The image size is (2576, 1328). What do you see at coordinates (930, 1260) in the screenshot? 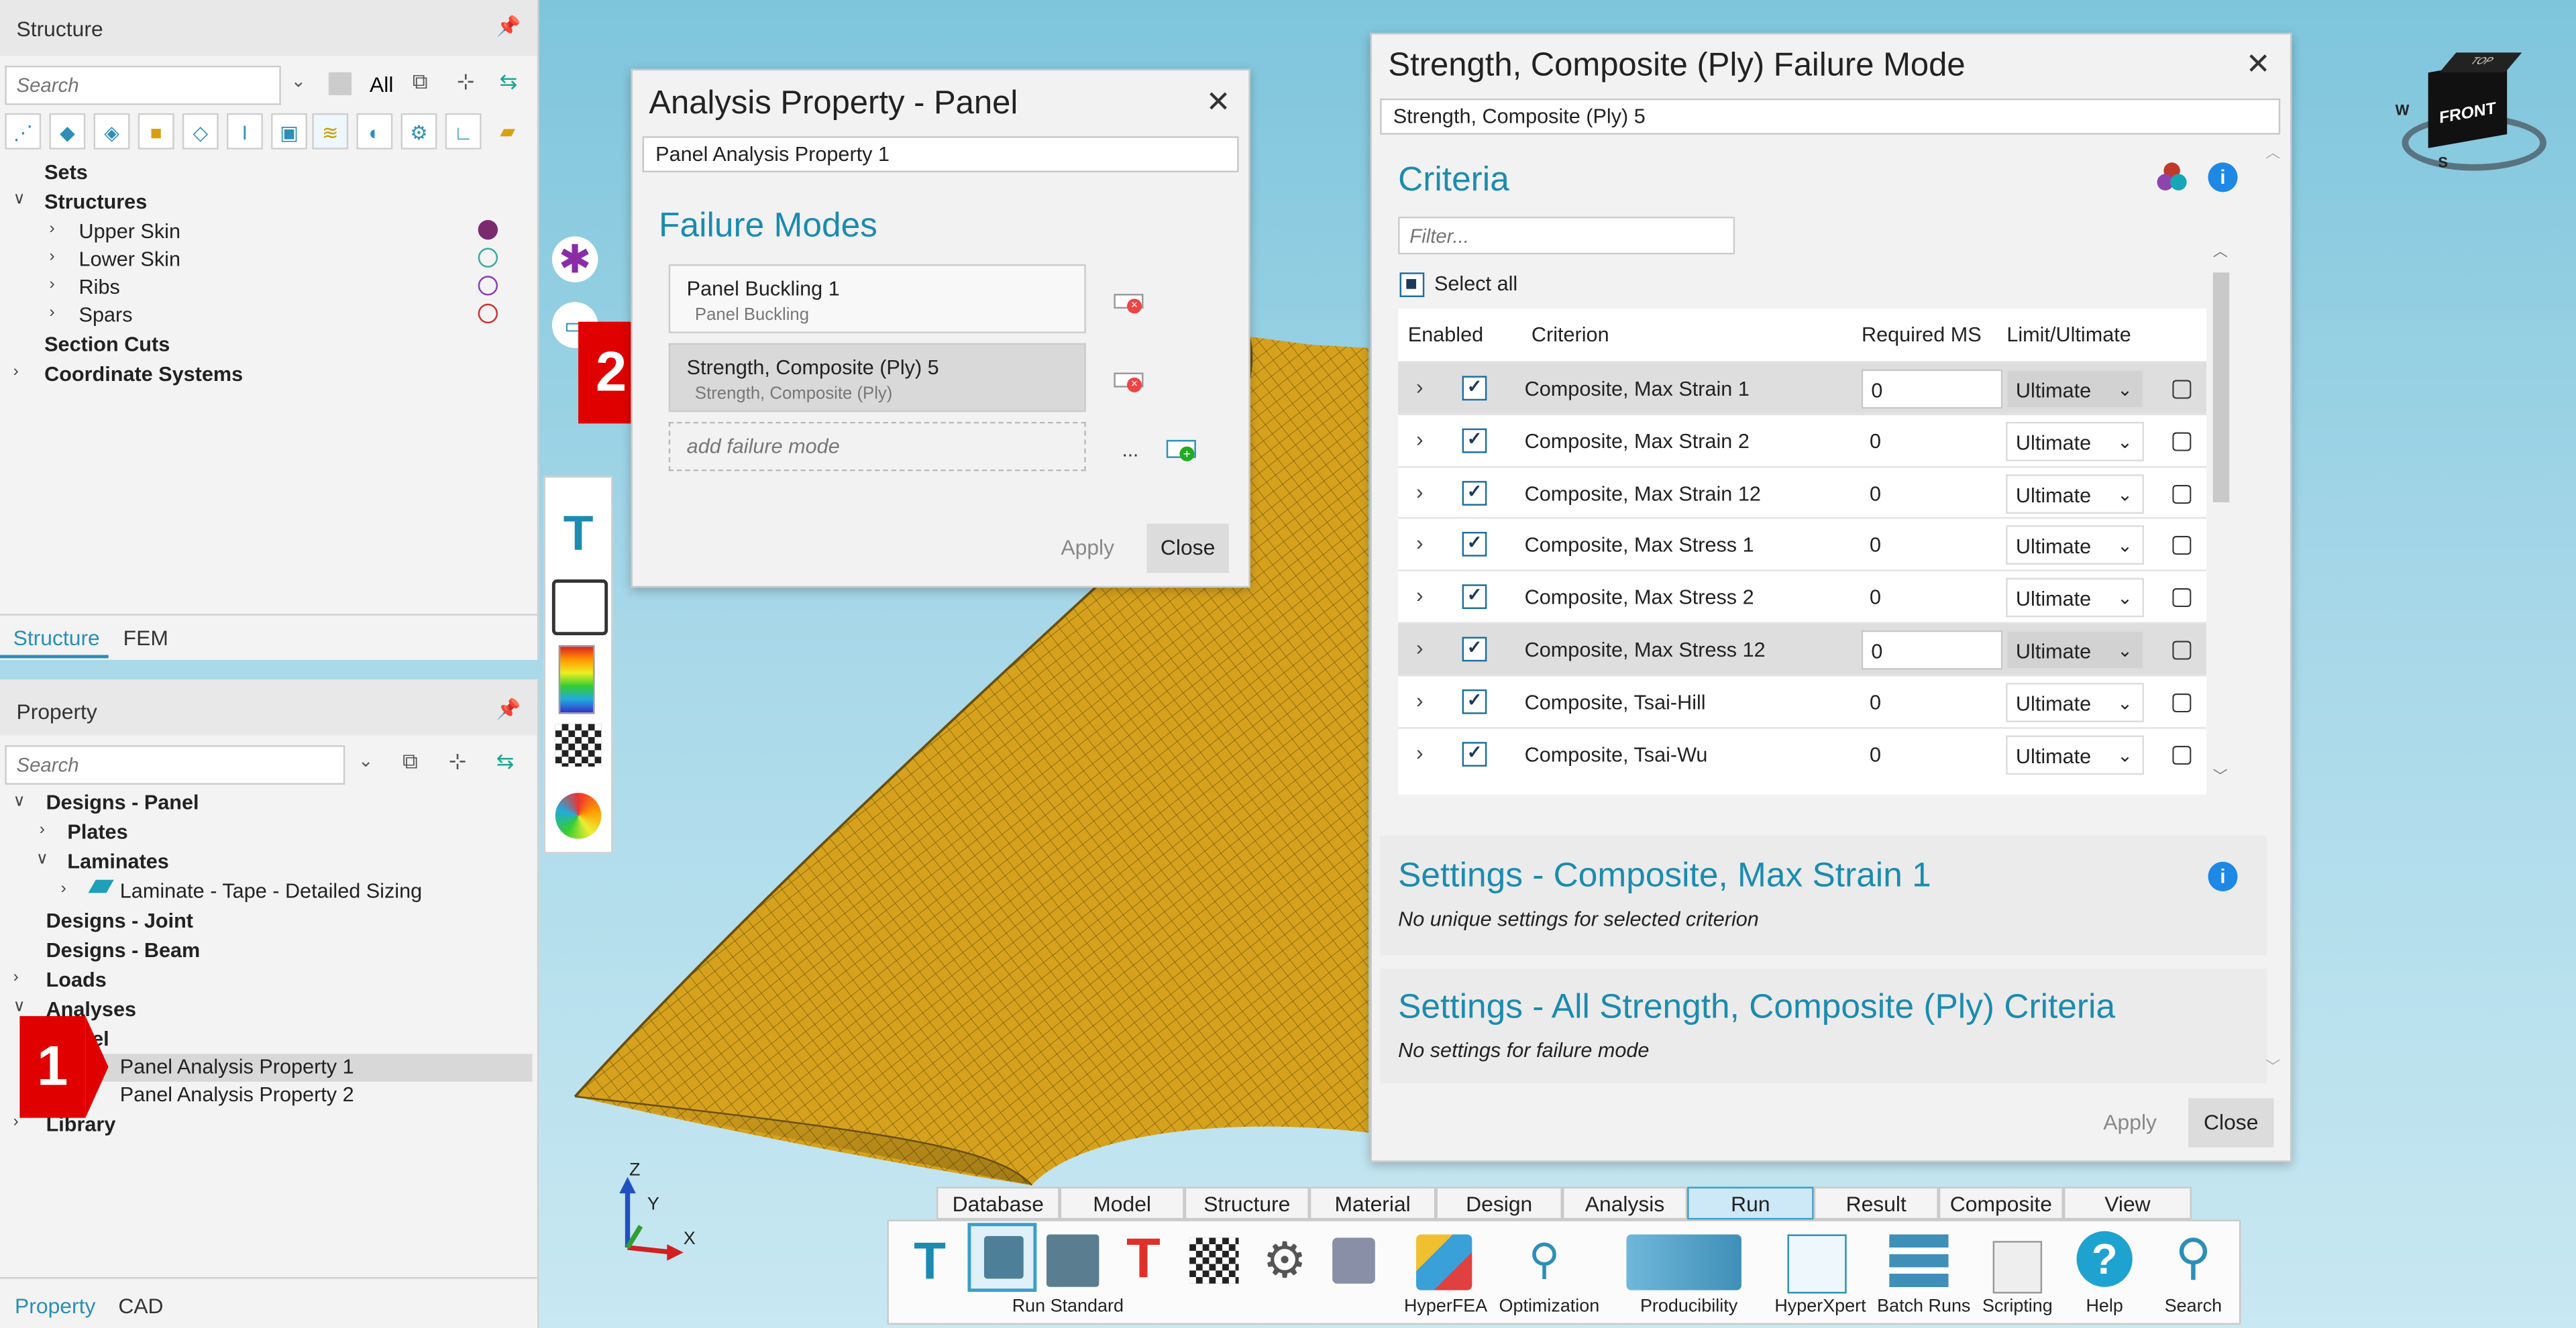
I see `run-hyperx-icon: T` at bounding box center [930, 1260].